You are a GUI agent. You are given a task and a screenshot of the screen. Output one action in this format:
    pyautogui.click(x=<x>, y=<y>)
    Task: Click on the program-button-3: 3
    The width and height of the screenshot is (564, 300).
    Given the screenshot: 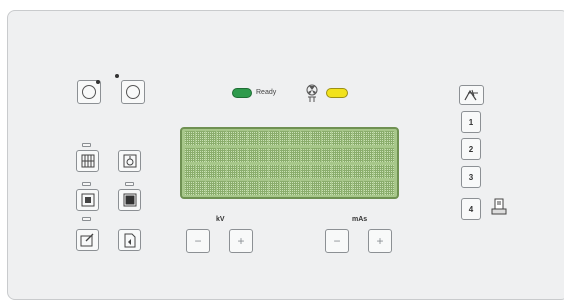 What is the action you would take?
    pyautogui.click(x=471, y=177)
    